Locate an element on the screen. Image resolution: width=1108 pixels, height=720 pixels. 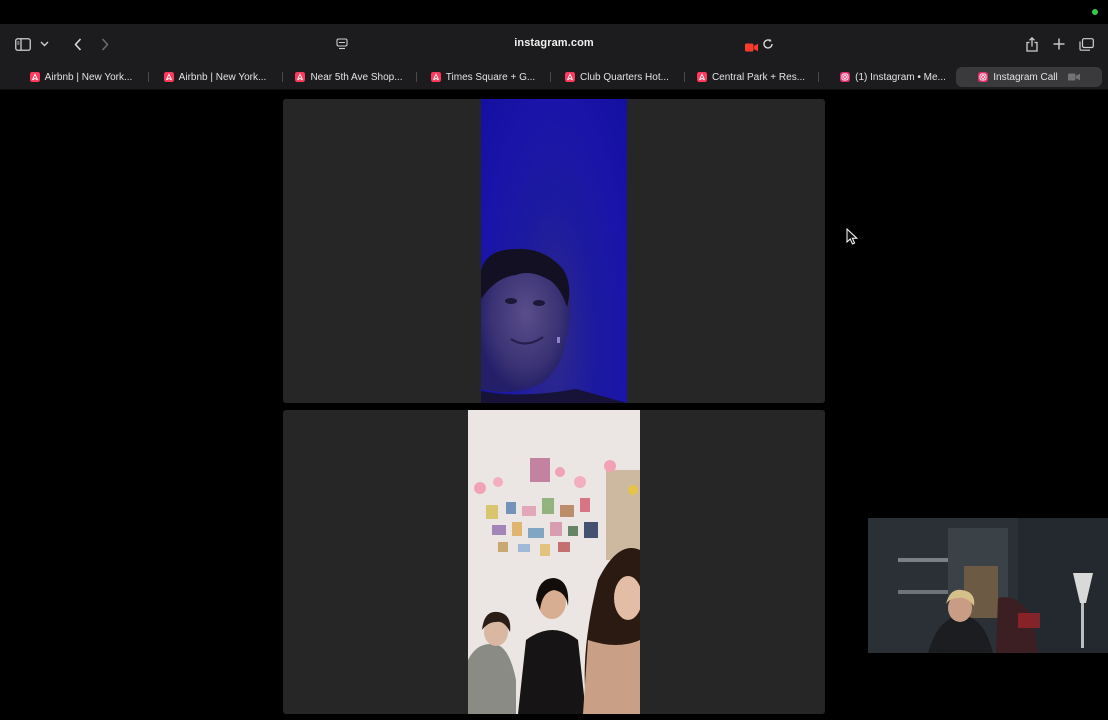
reload-icon is located at coordinates (768, 46).